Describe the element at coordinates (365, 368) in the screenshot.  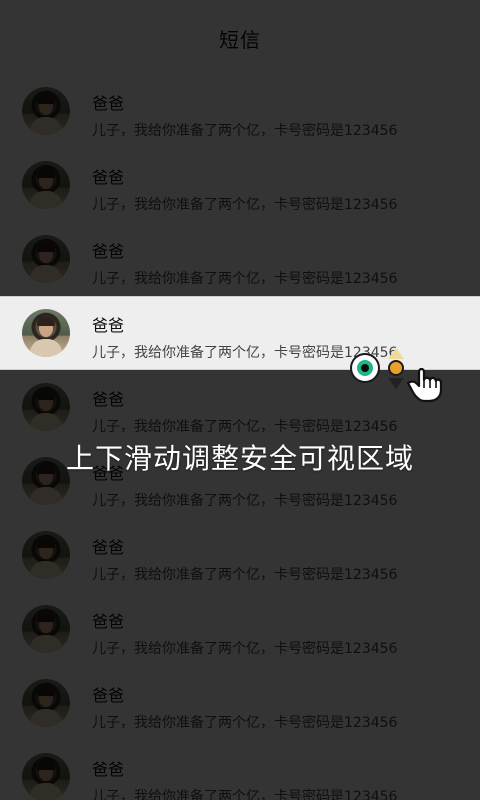
I see `eye-icon` at that location.